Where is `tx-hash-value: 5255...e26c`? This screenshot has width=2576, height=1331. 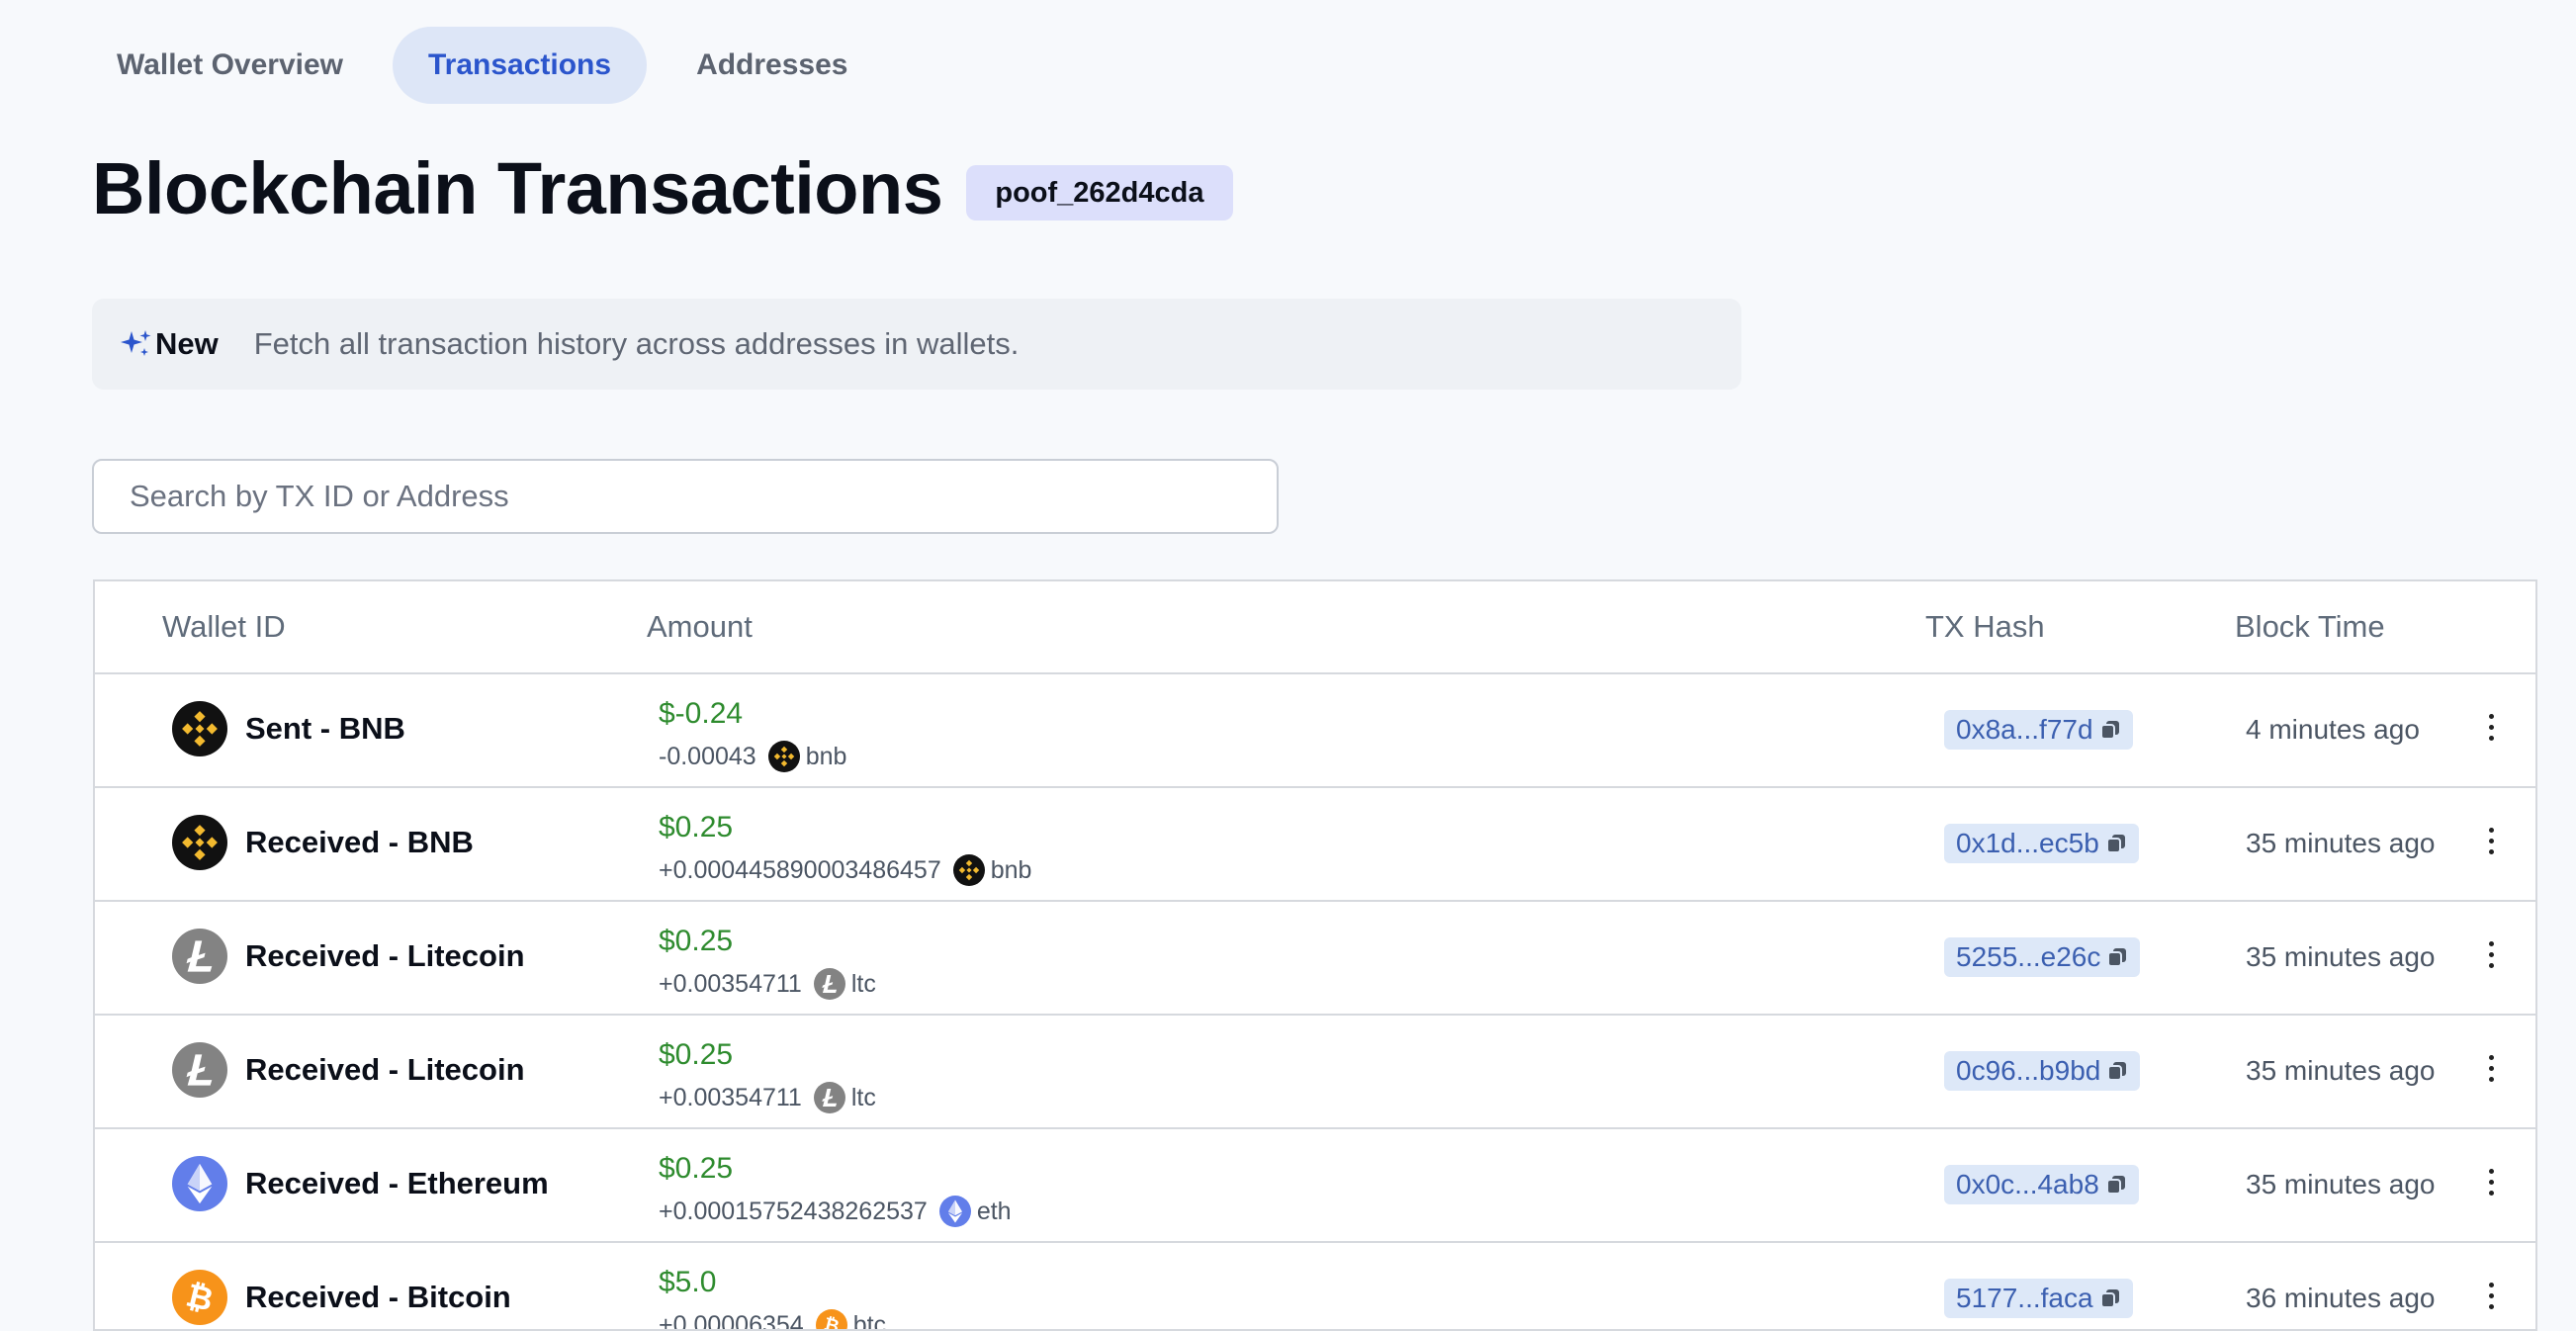
tx-hash-value: 5255...e26c is located at coordinates (2028, 956).